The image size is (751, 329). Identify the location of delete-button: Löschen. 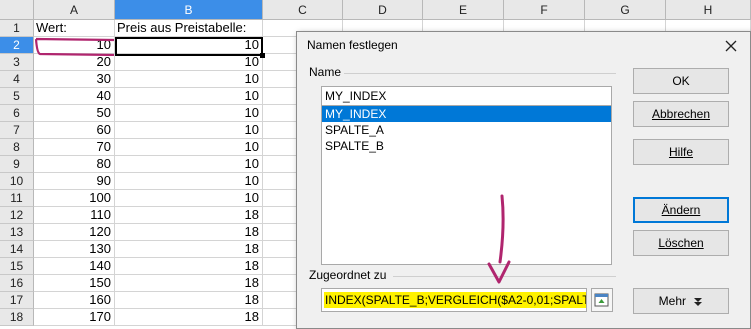
(681, 243).